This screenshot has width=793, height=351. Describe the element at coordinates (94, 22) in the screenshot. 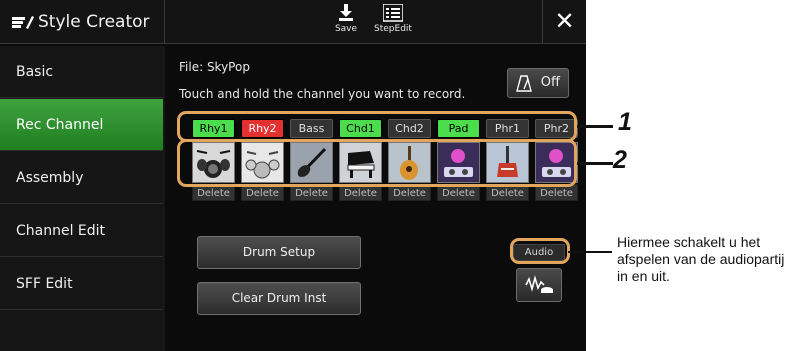

I see `page-title: Style Creator` at that location.